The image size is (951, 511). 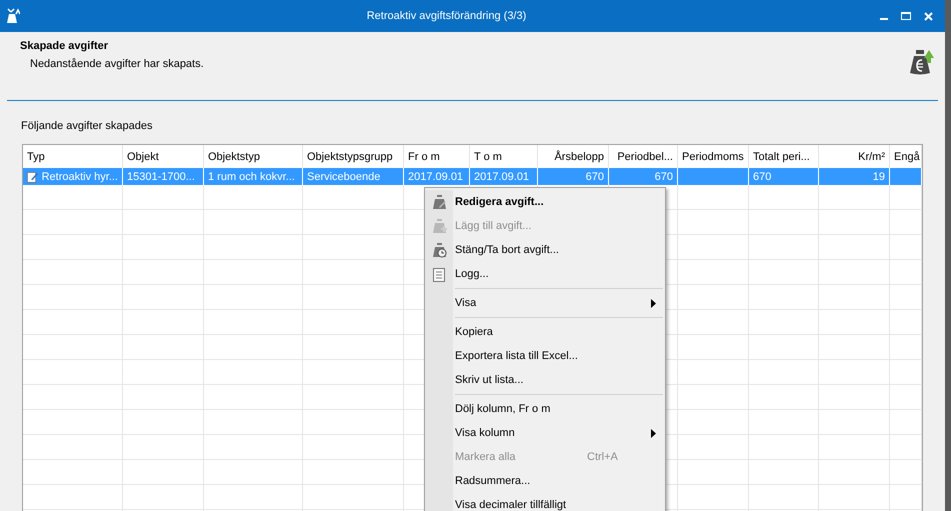 What do you see at coordinates (545, 502) in the screenshot?
I see `menu-item: Visa decimaler tillfälligt` at bounding box center [545, 502].